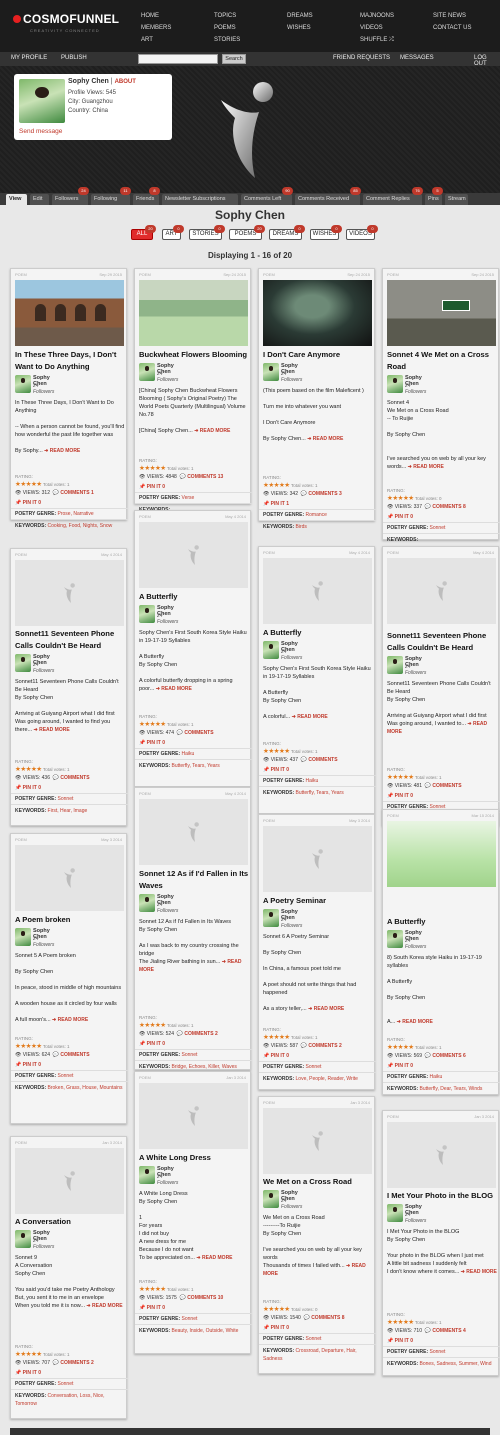 The width and height of the screenshot is (500, 1435). I want to click on comments-link: COMMENTS 10, so click(205, 1298).